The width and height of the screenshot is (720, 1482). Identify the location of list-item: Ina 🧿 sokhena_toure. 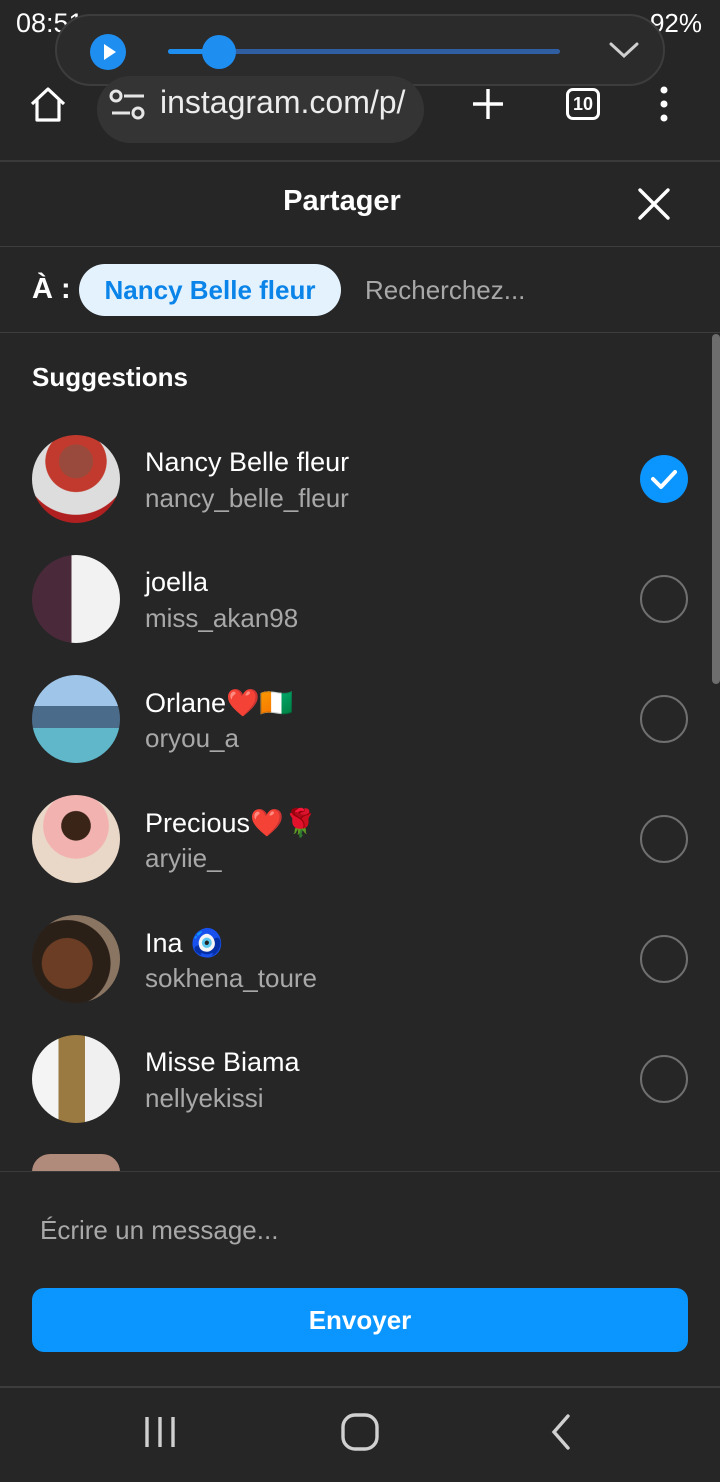
(352, 960).